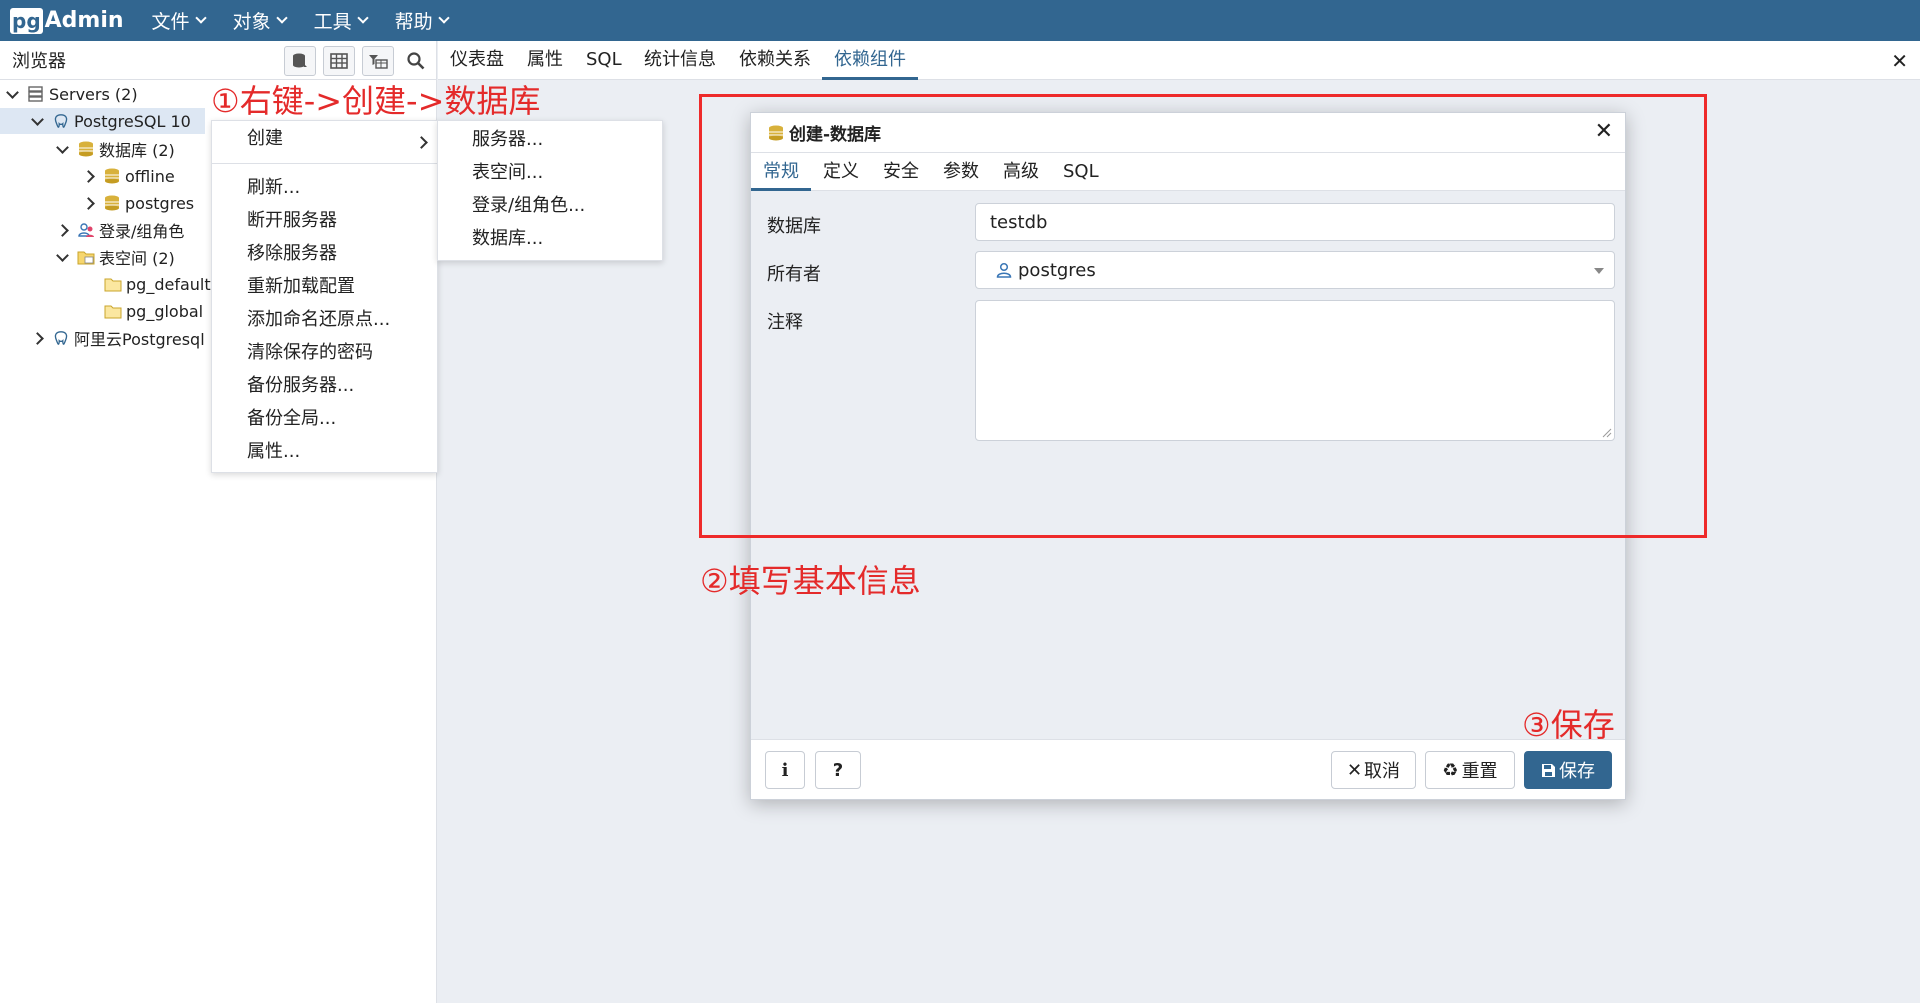  I want to click on menu-file: 文件, so click(179, 20).